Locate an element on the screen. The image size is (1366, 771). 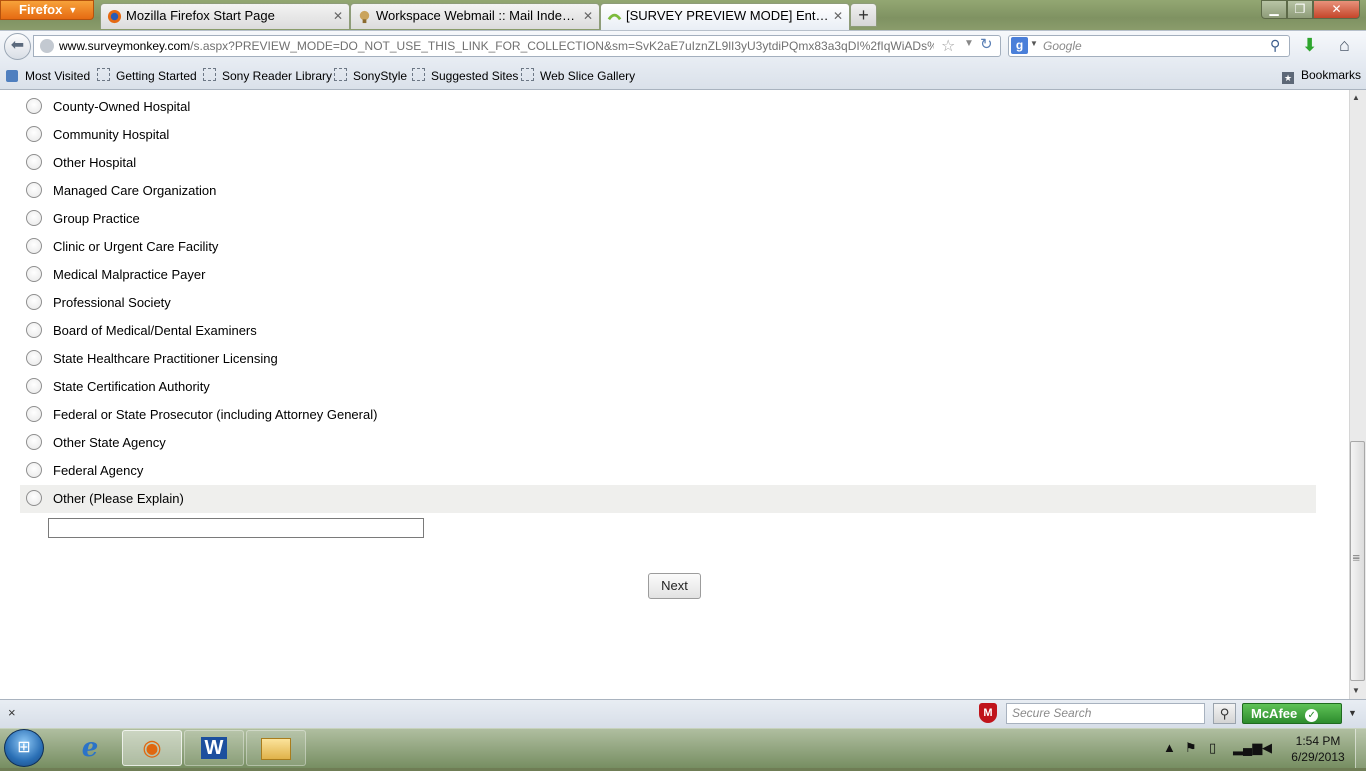
firefox-menu-button: Firefox ▼ is located at coordinates (47, 10).